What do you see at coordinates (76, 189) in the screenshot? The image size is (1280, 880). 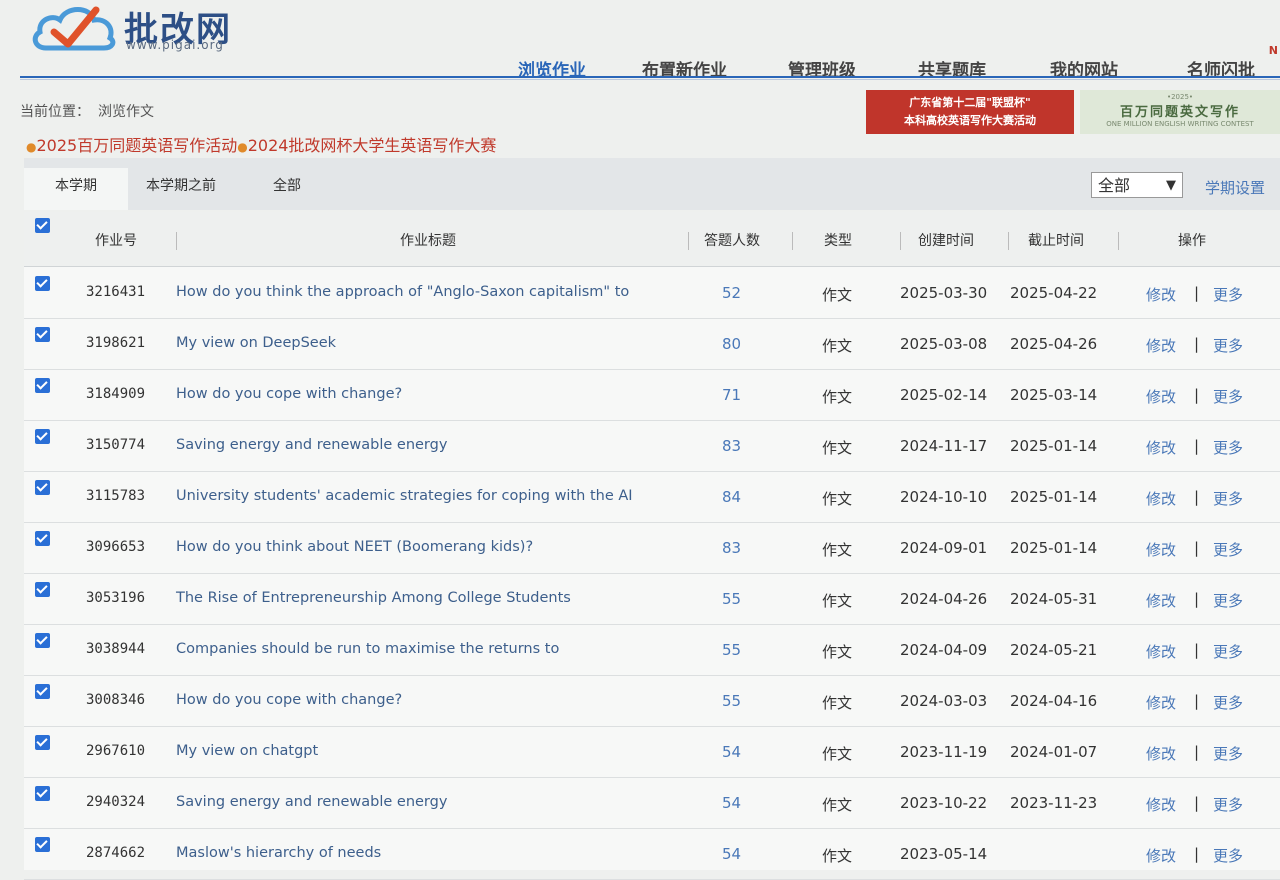 I see `tab-this-term: 本学期` at bounding box center [76, 189].